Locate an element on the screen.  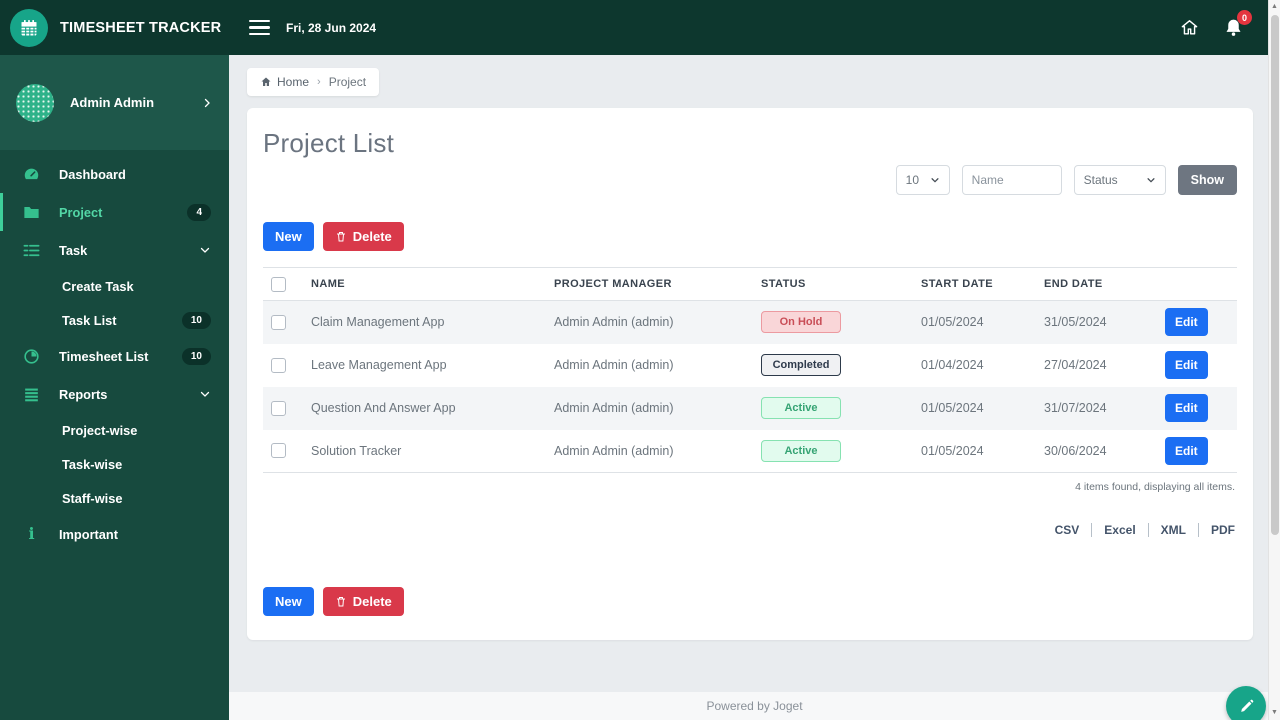
end-date: 31/07/2024 is located at coordinates (1075, 408).